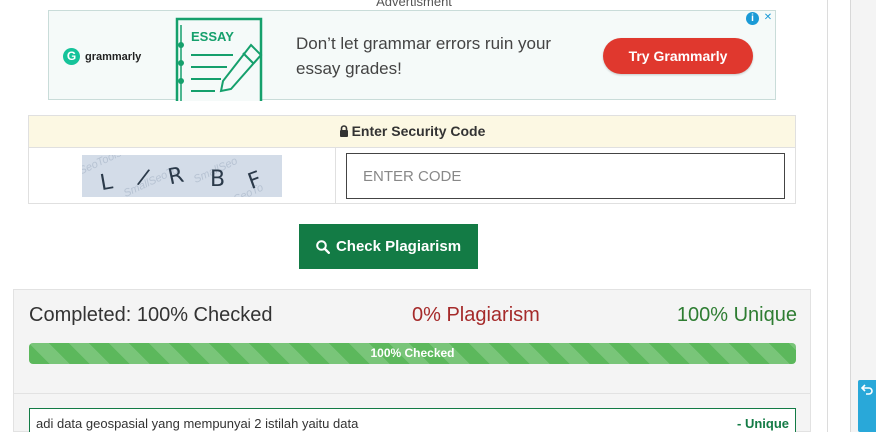  I want to click on grammarly-brand-name: grammarly, so click(113, 56).